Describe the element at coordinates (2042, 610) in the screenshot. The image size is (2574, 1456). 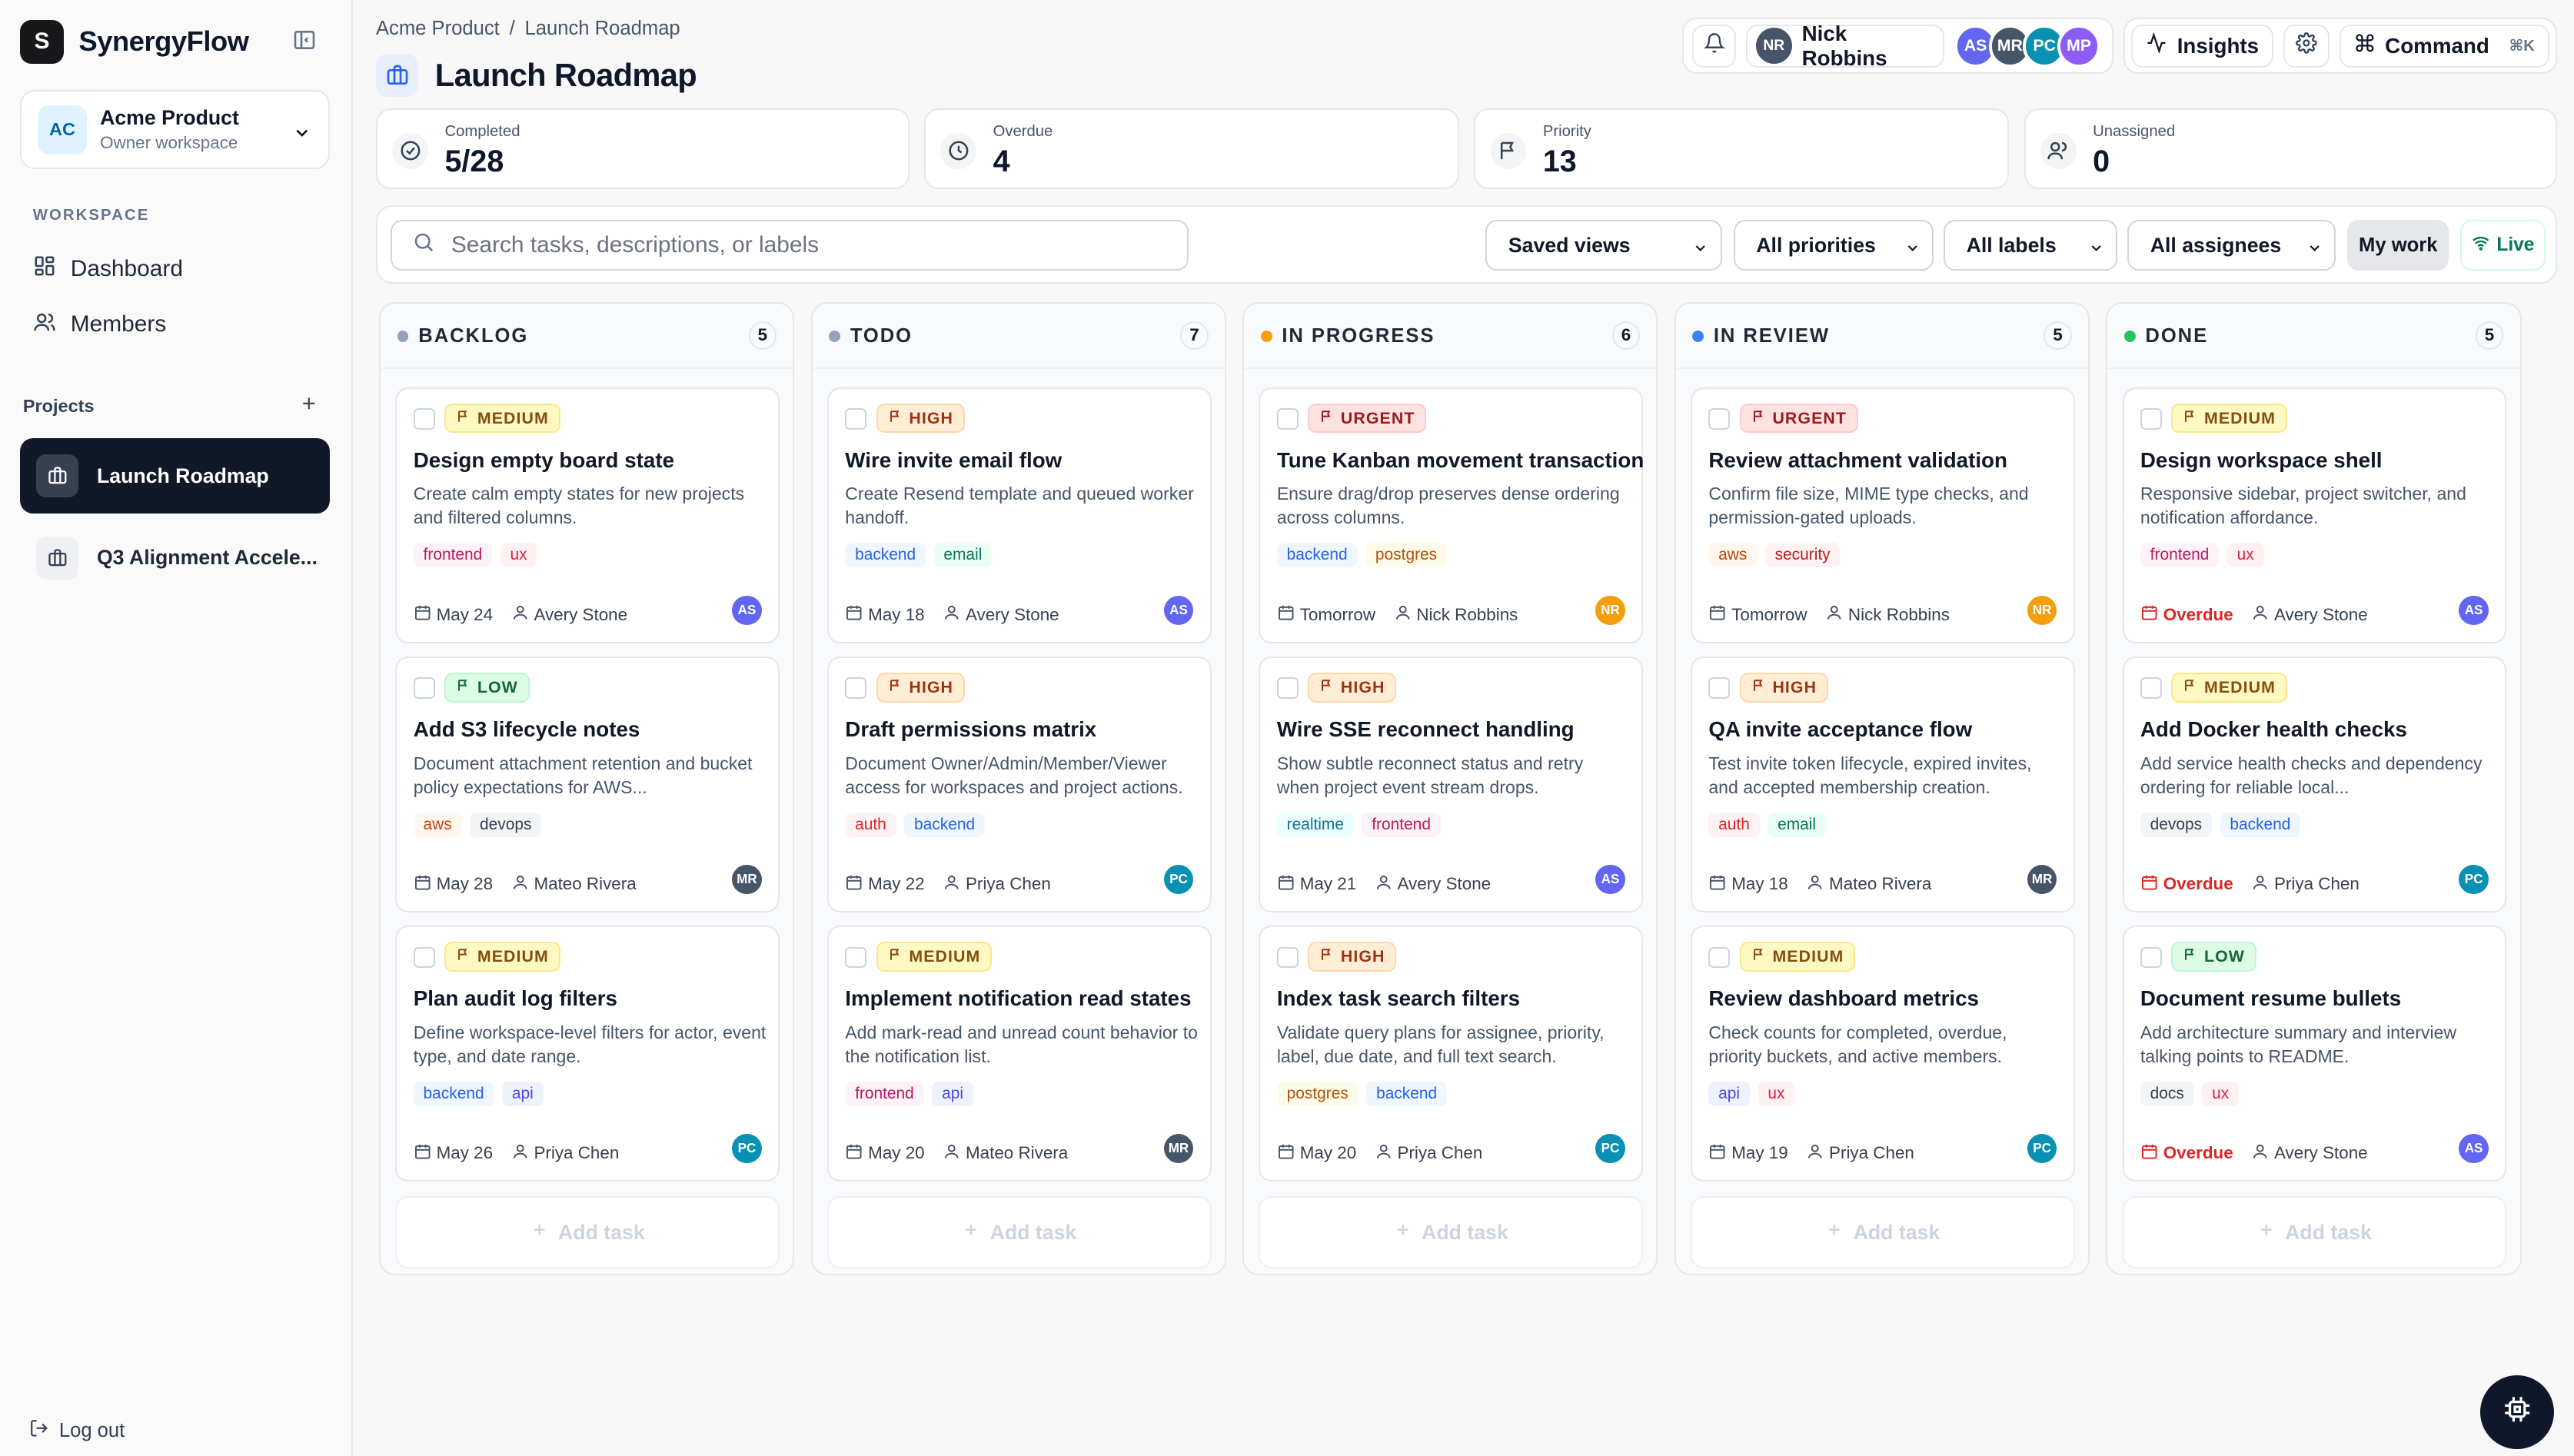
I see `avatar: NR` at that location.